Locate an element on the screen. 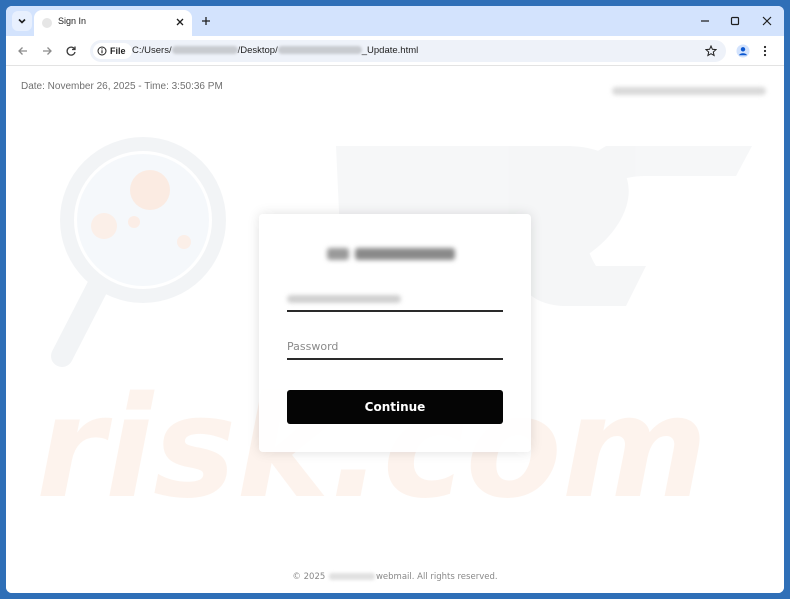 The width and height of the screenshot is (790, 599). redacted-header-text is located at coordinates (689, 91).